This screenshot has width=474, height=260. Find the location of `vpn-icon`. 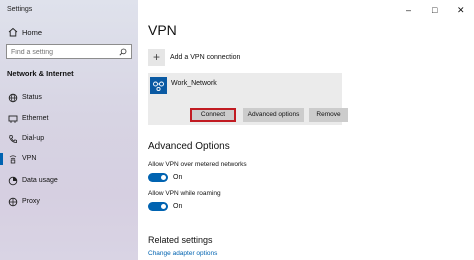

vpn-icon is located at coordinates (13, 159).